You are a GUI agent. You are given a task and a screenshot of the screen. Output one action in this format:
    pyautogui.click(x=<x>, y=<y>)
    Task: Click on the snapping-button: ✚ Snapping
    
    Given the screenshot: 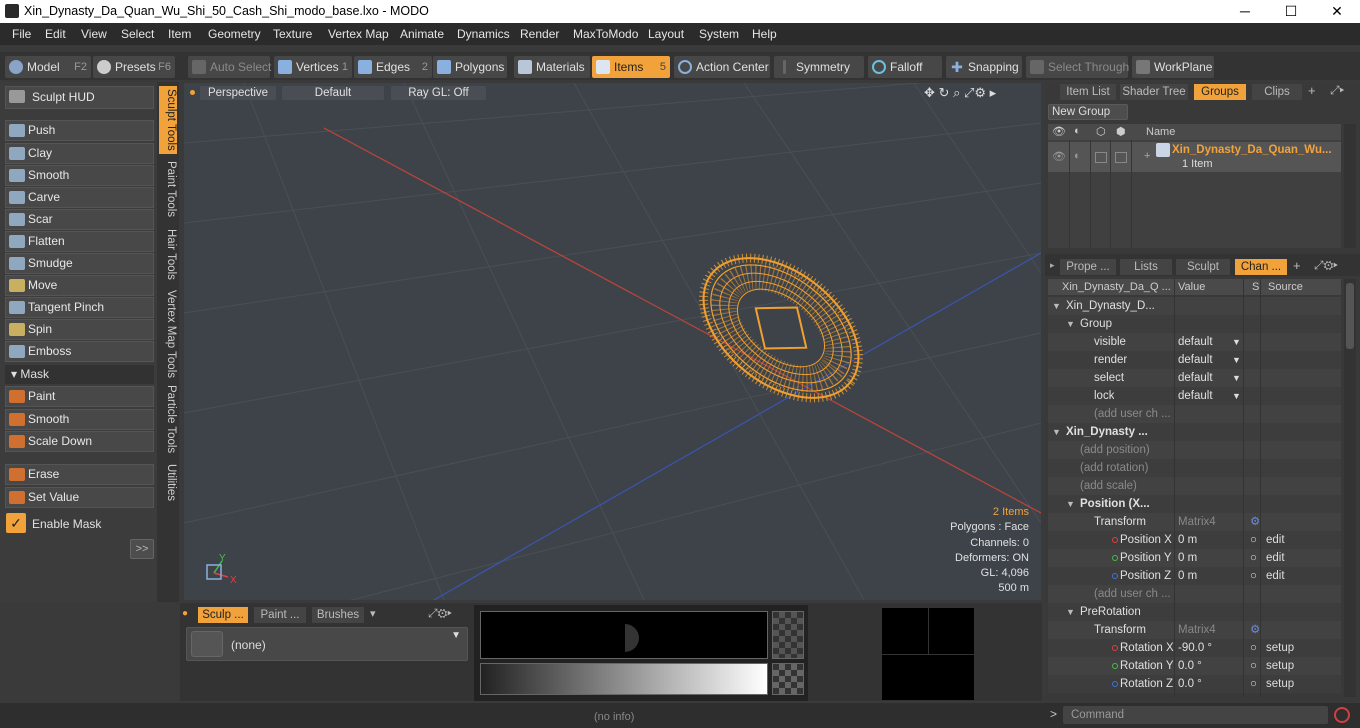 What is the action you would take?
    pyautogui.click(x=984, y=67)
    